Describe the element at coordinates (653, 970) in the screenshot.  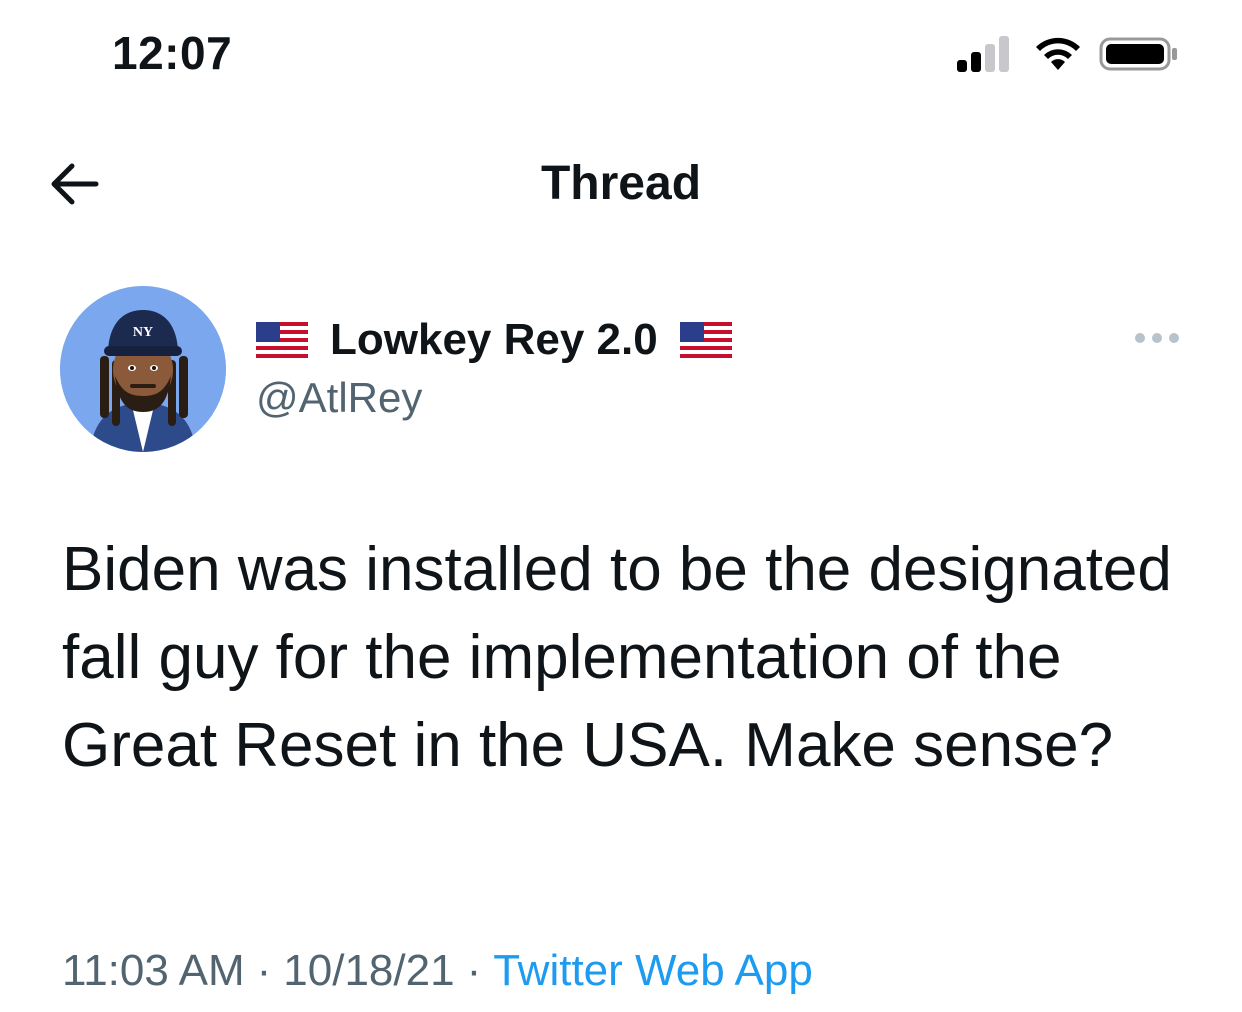
I see `tweet-source-link: Twitter Web App` at that location.